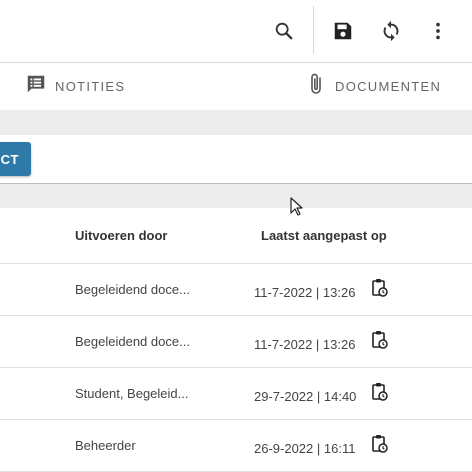 The width and height of the screenshot is (472, 472). What do you see at coordinates (324, 235) in the screenshot?
I see `column-header-last-modified: Laatst aangepast op` at bounding box center [324, 235].